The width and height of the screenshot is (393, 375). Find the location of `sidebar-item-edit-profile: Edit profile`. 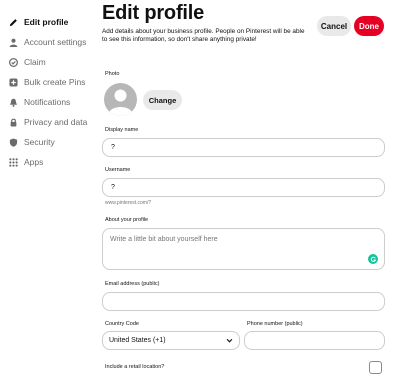

sidebar-item-edit-profile: Edit profile is located at coordinates (54, 22).